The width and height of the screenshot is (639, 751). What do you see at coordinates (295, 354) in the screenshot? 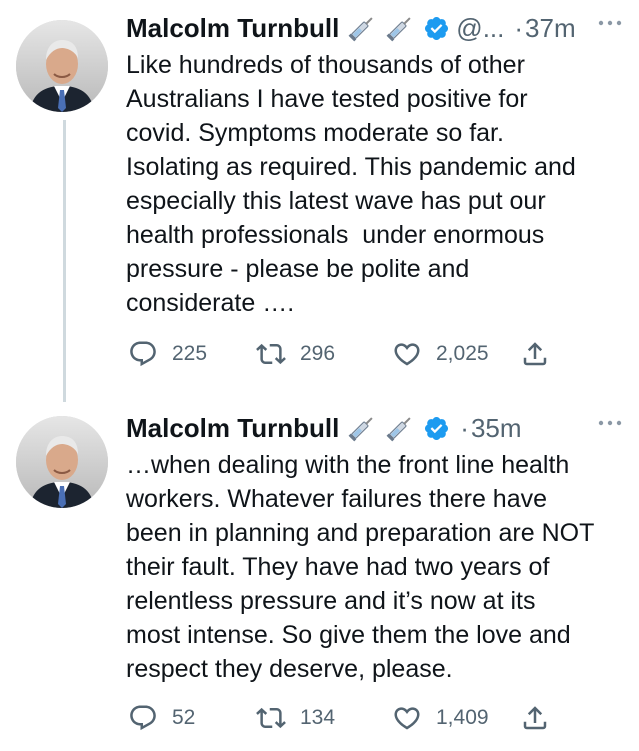
I see `retweet-button: 296` at bounding box center [295, 354].